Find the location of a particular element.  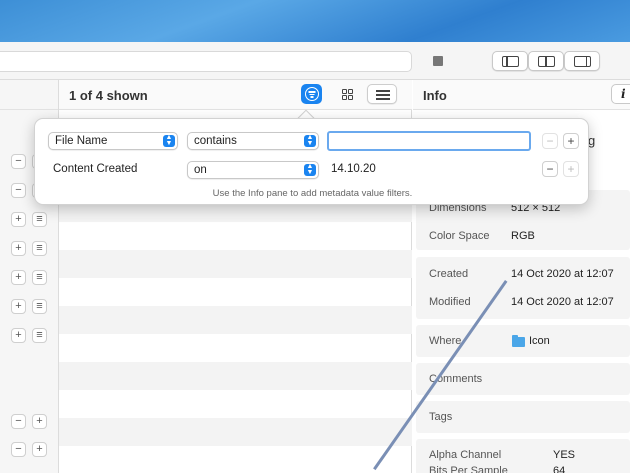

info-value: RGB is located at coordinates (523, 236).